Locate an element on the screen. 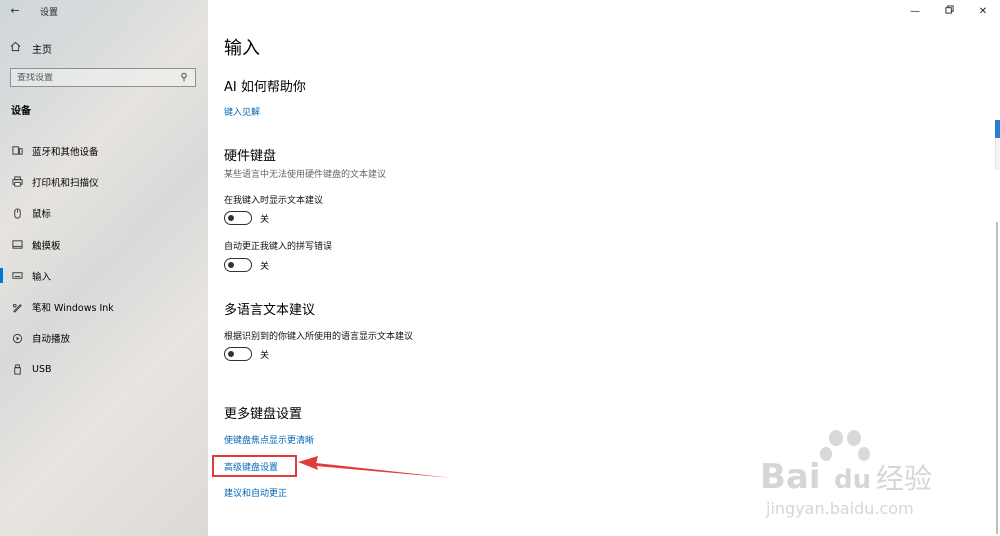 The image size is (1000, 536). sidebar-item-printers: 打印机和扫描仪 is located at coordinates (104, 181).